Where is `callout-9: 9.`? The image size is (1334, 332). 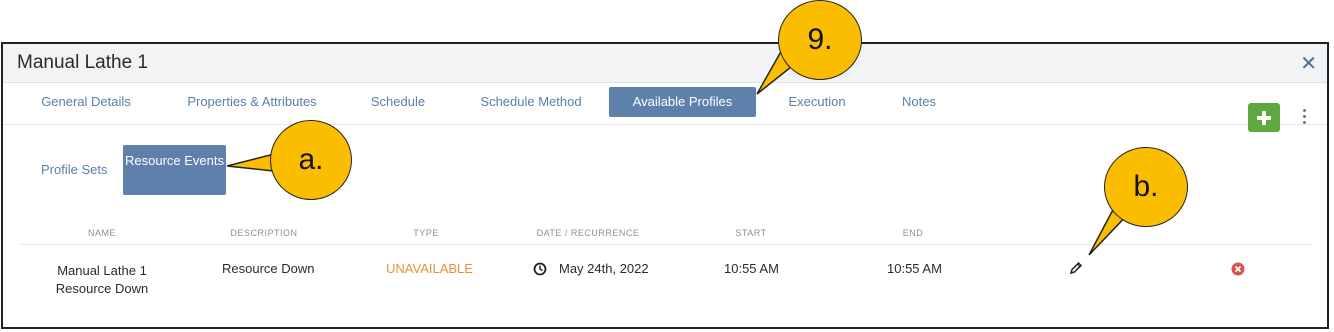
callout-9: 9. is located at coordinates (820, 40).